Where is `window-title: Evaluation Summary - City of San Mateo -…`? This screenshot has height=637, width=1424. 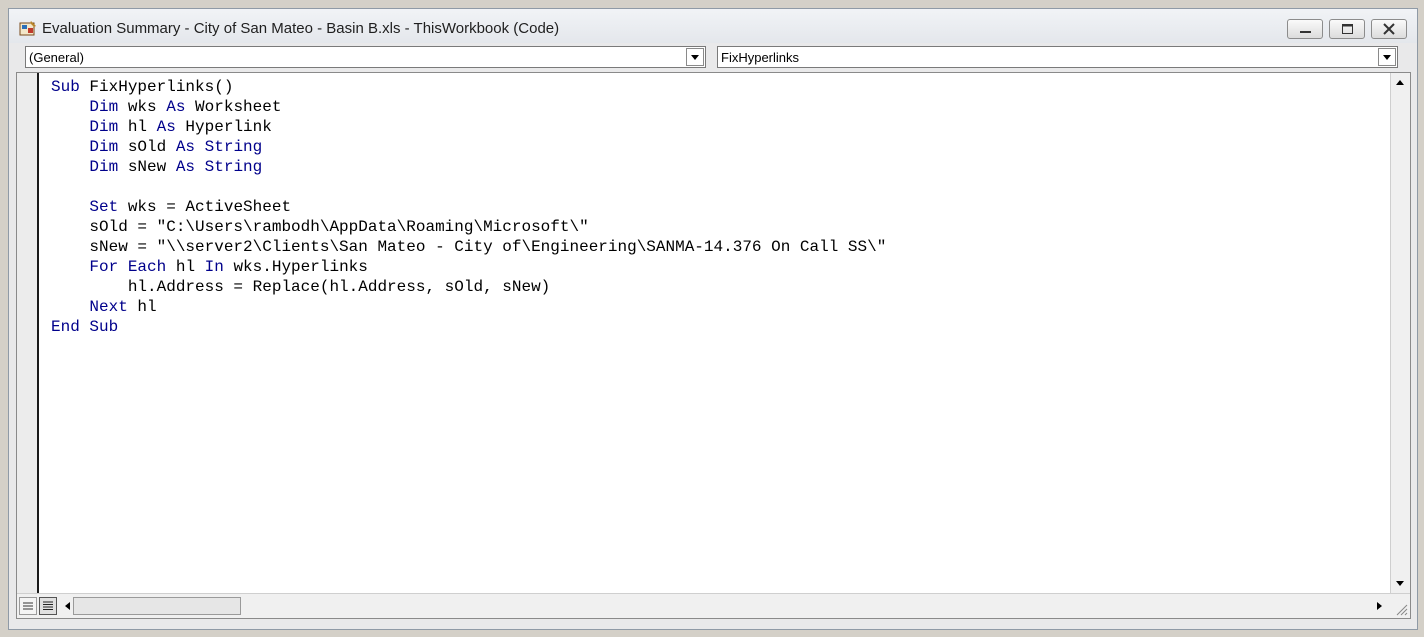 window-title: Evaluation Summary - City of San Mateo -… is located at coordinates (301, 28).